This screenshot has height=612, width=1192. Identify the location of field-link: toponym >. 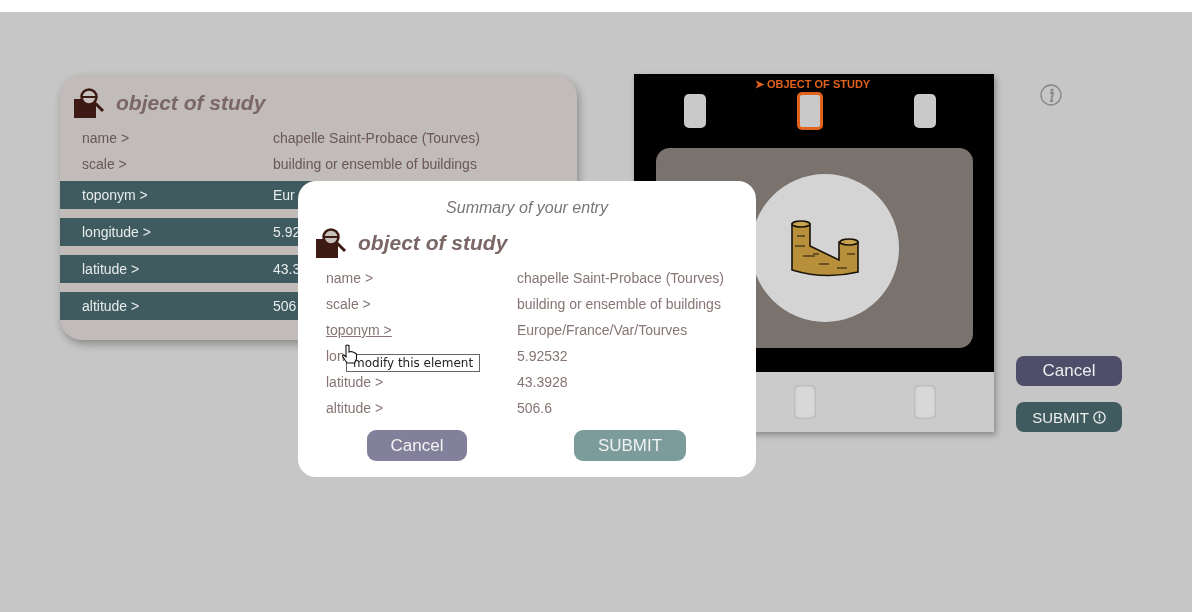
(359, 330).